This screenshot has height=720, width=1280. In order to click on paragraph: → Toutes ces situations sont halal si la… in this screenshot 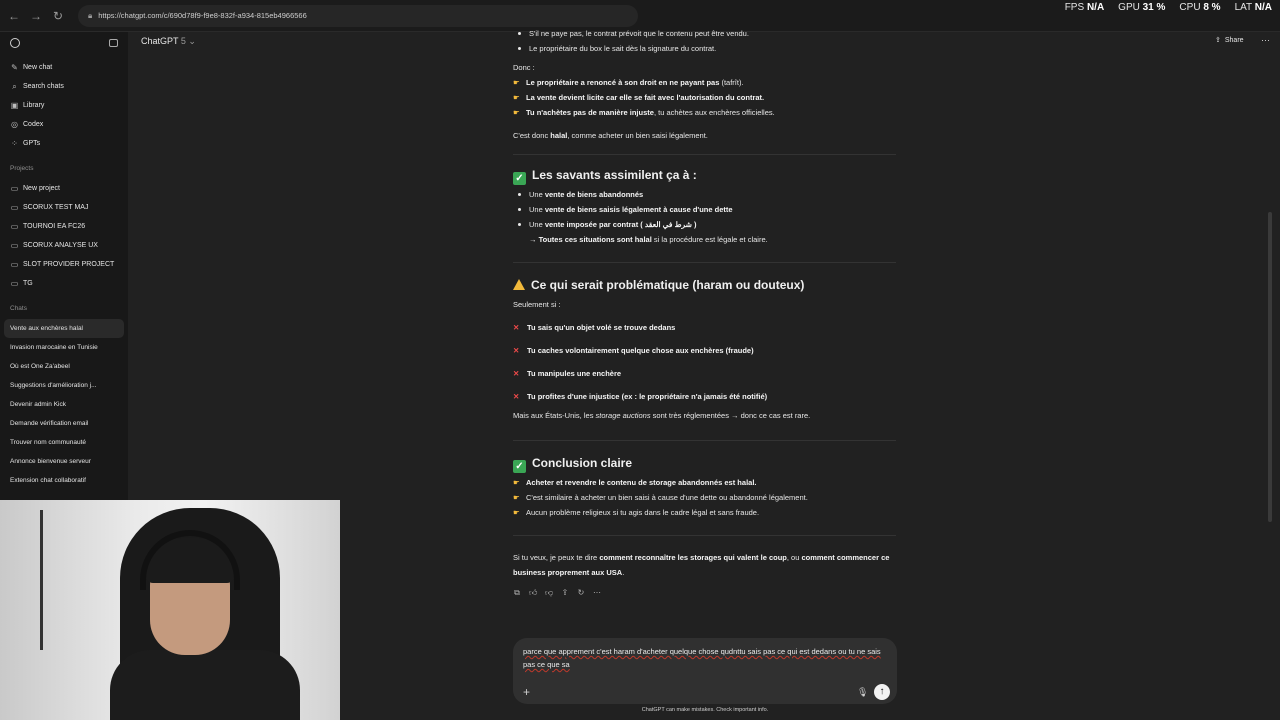, I will do `click(648, 239)`.